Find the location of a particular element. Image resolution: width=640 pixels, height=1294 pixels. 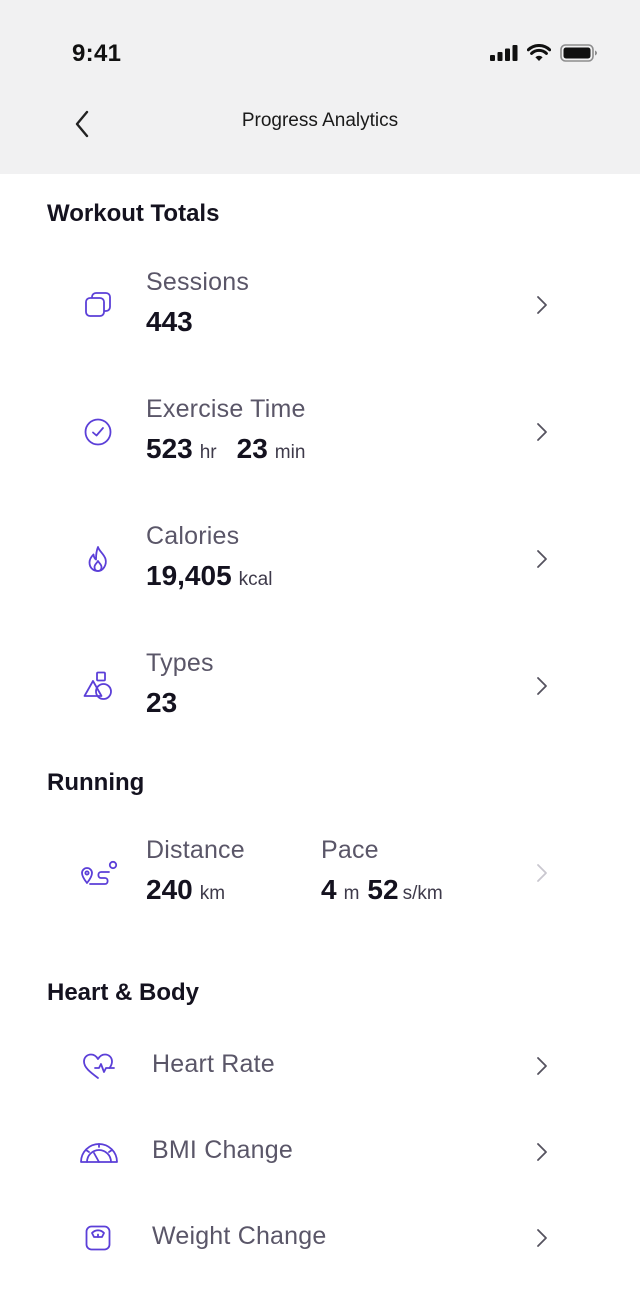

exercise-time-value: 523 hr 23 min is located at coordinates (225, 449).